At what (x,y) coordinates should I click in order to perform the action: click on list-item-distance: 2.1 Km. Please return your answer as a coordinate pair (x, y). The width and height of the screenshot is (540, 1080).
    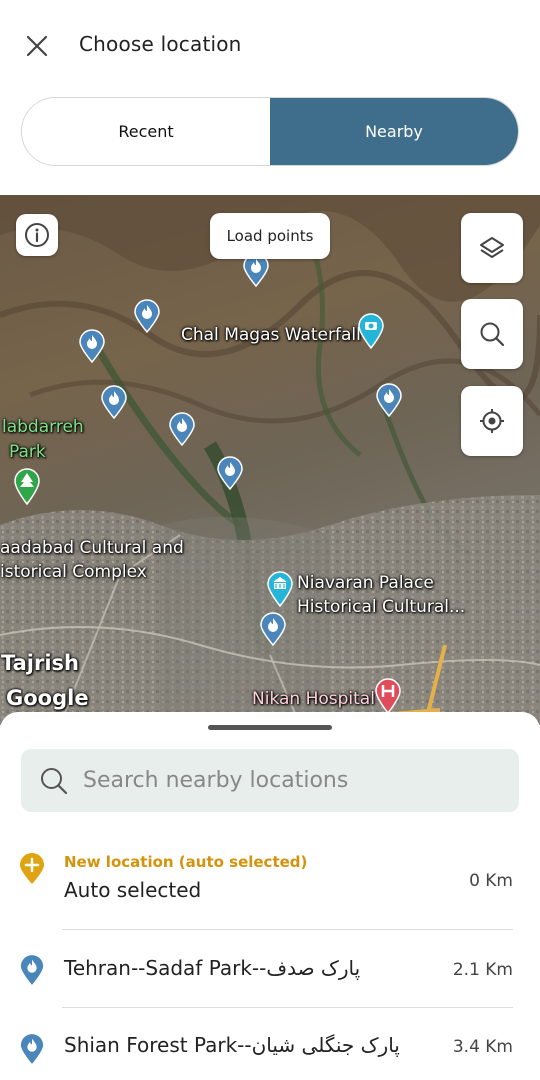
    Looking at the image, I should click on (482, 970).